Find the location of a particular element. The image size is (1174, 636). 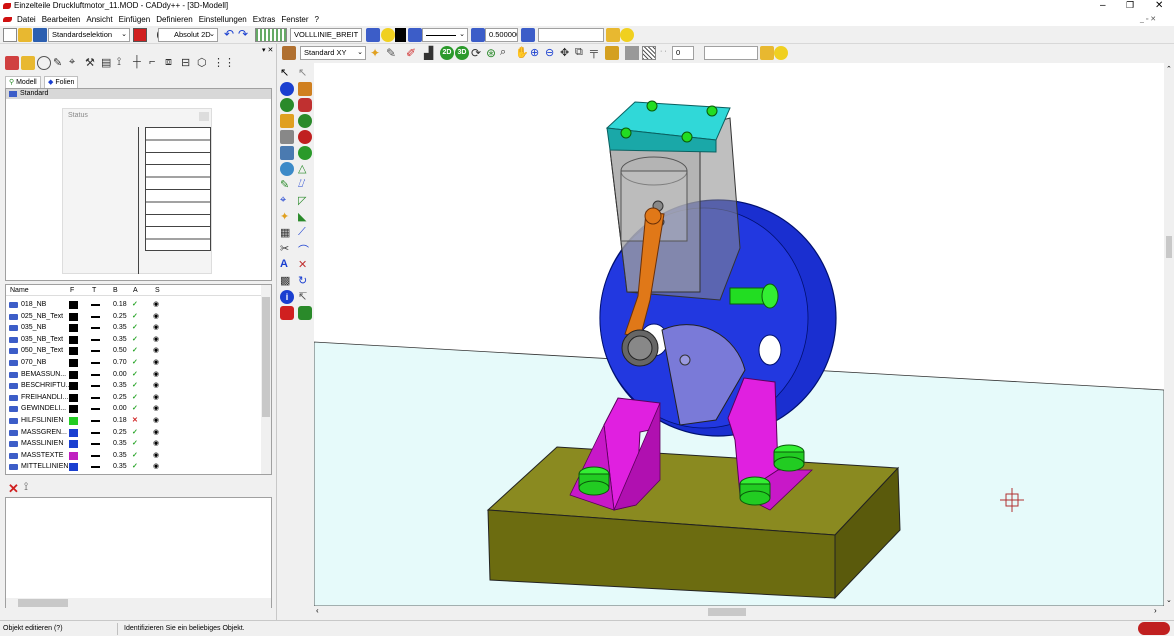

hscroll-thumb is located at coordinates (727, 612).